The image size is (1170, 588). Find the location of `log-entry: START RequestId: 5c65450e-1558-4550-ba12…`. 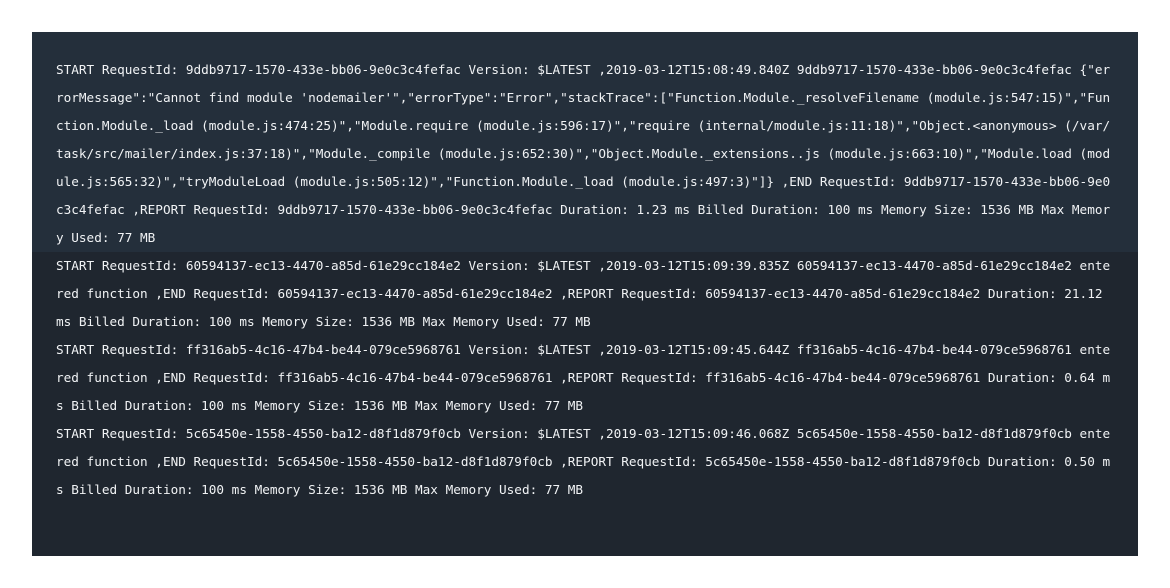

log-entry: START RequestId: 5c65450e-1558-4550-ba12… is located at coordinates (583, 461).